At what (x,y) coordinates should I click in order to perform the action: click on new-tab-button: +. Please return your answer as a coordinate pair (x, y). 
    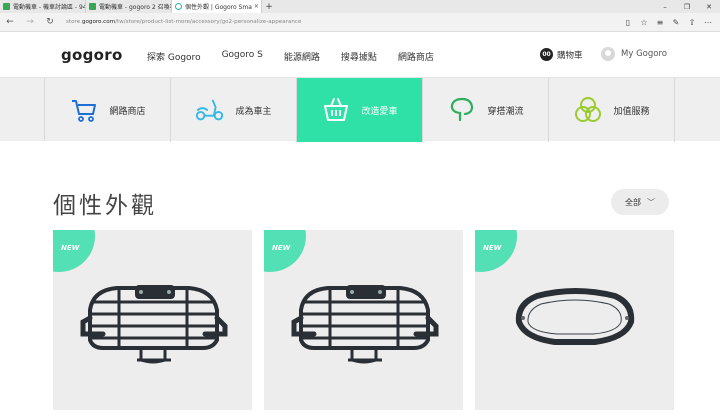
    Looking at the image, I should click on (269, 6).